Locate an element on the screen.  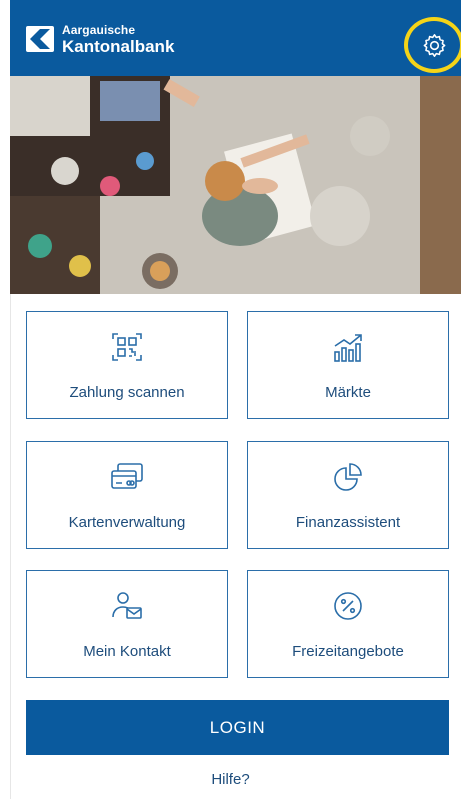
login-button: LOGIN is located at coordinates (237, 727).